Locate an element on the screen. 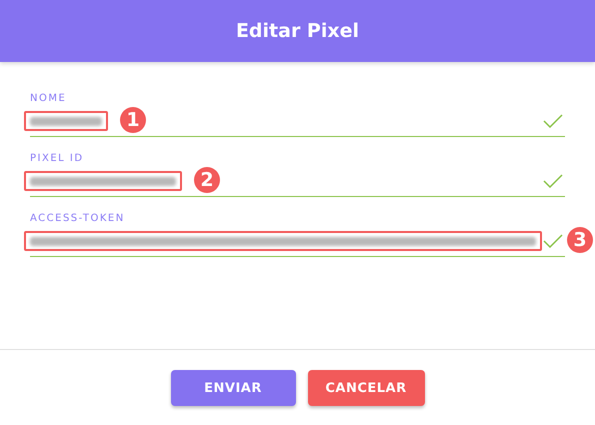 This screenshot has width=595, height=425. field-label: ACCESS-TOKEN is located at coordinates (78, 218).